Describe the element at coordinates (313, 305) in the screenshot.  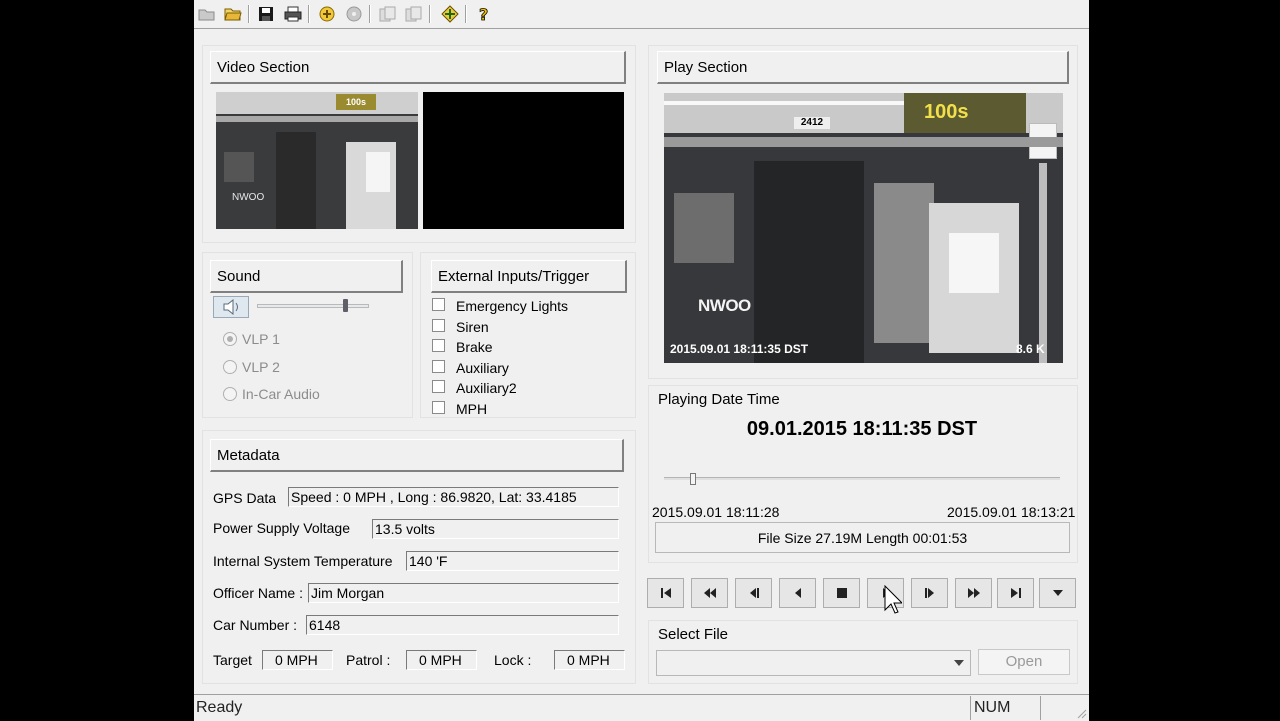
I see `volume-slider` at that location.